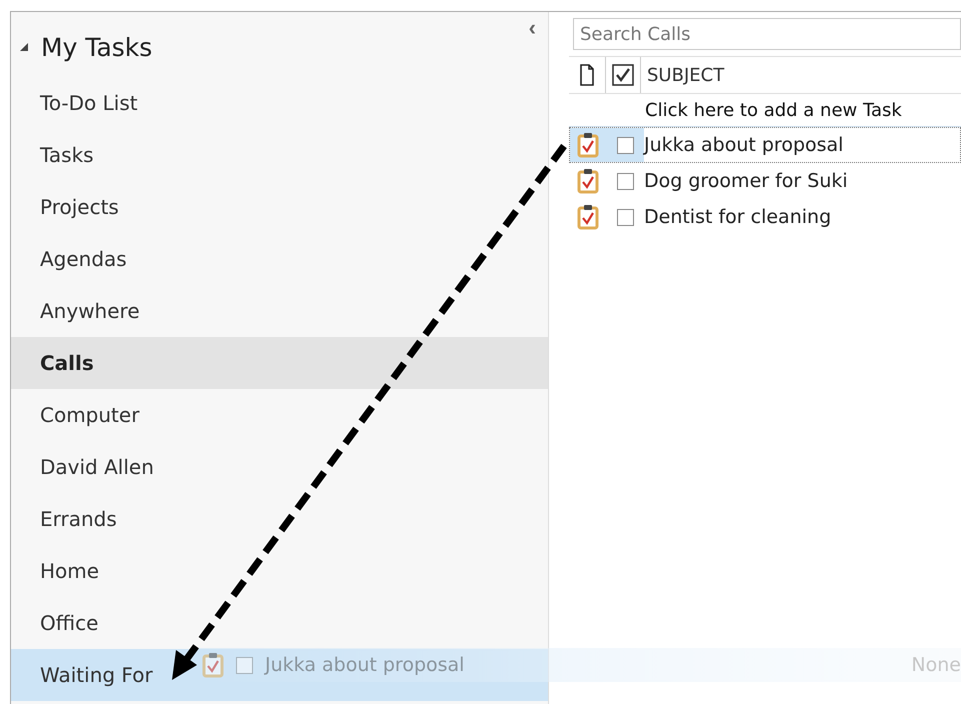 This screenshot has height=704, width=961. Describe the element at coordinates (90, 415) in the screenshot. I see `sidebar-item: Computer` at that location.